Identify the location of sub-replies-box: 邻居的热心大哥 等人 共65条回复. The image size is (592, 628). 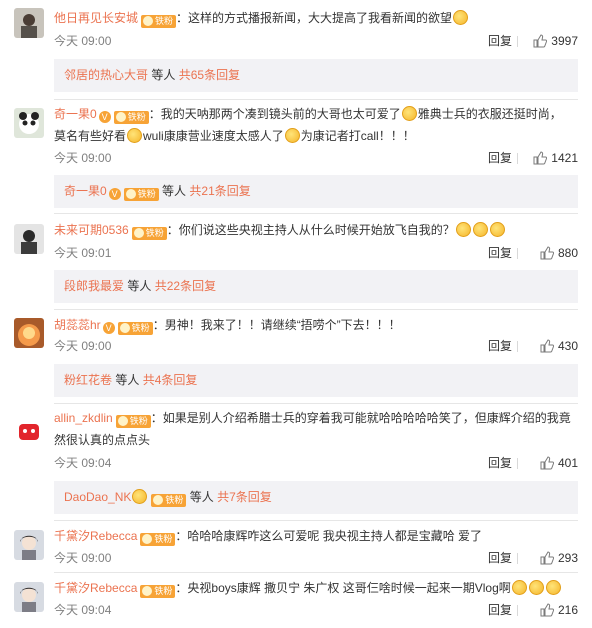
(316, 75).